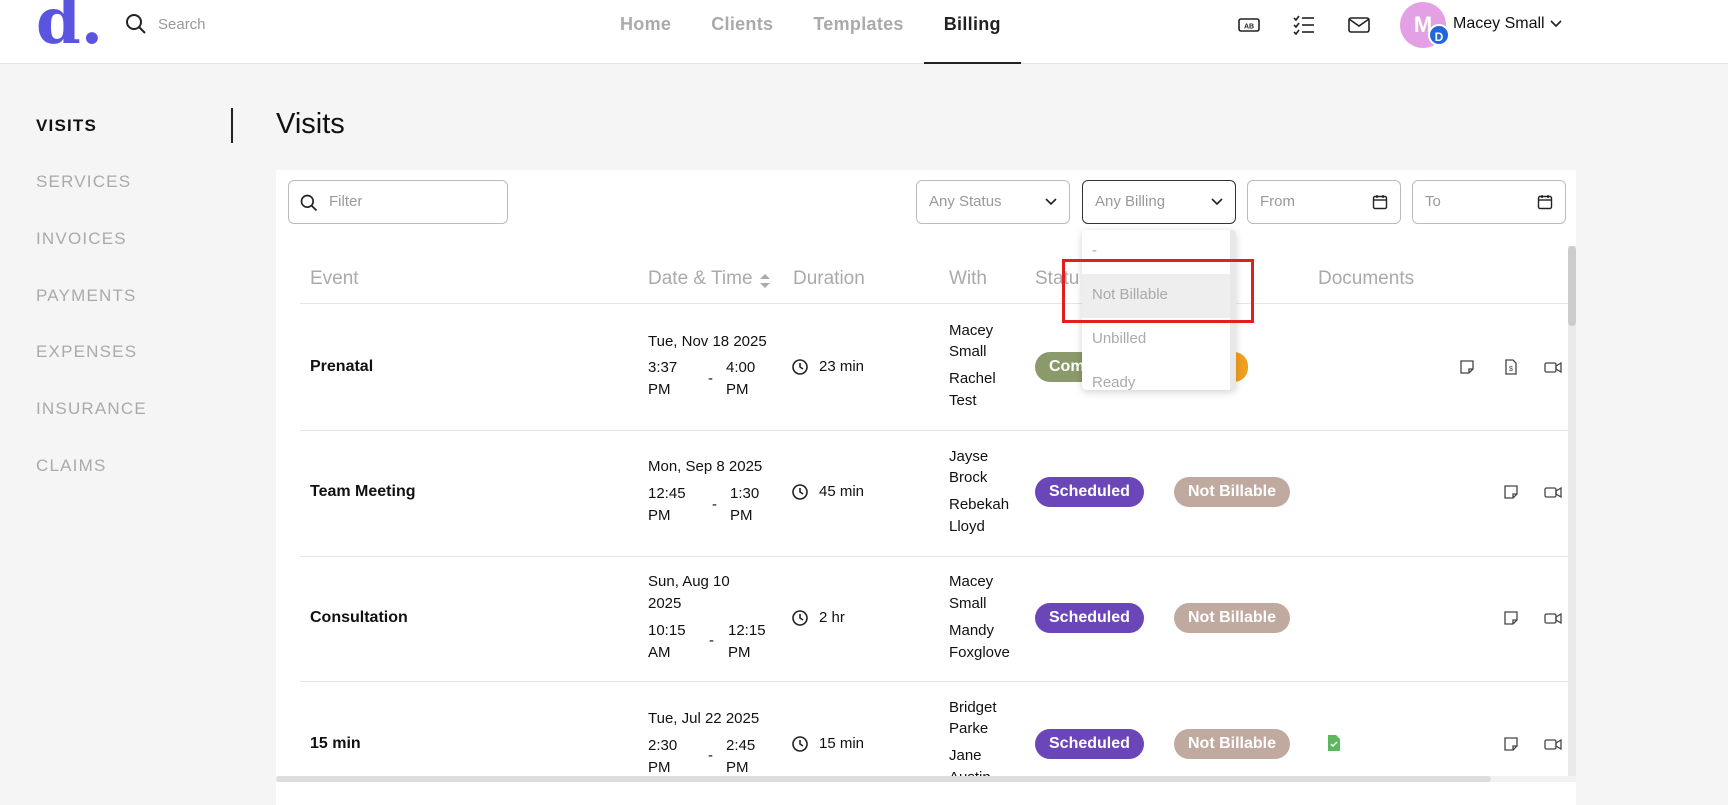 This screenshot has height=805, width=1728. Describe the element at coordinates (1249, 25) in the screenshot. I see `ab-badge-icon: AB` at that location.